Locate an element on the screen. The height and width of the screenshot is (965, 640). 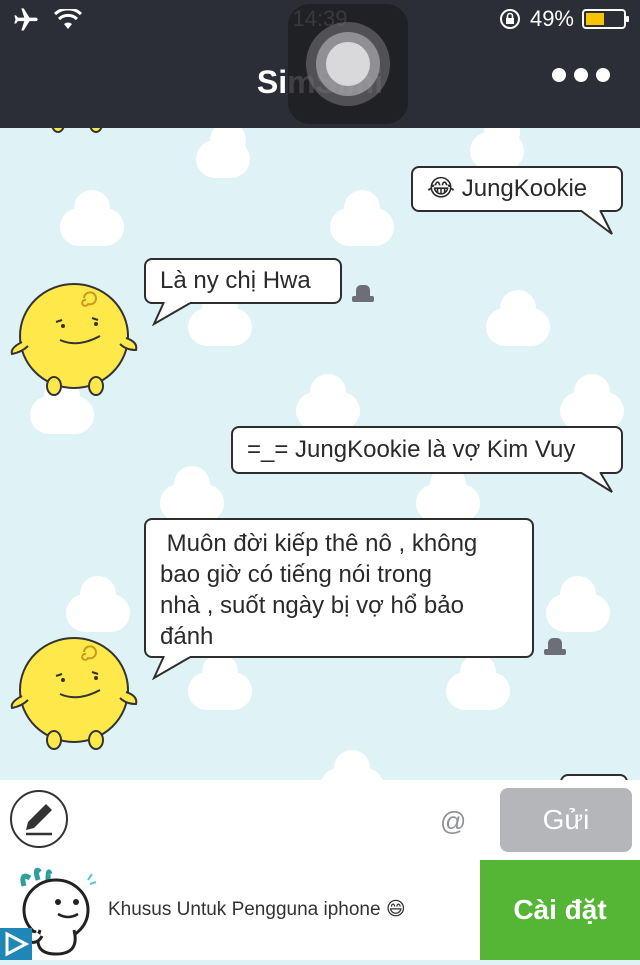
message-text: JungKookie is located at coordinates (524, 188).